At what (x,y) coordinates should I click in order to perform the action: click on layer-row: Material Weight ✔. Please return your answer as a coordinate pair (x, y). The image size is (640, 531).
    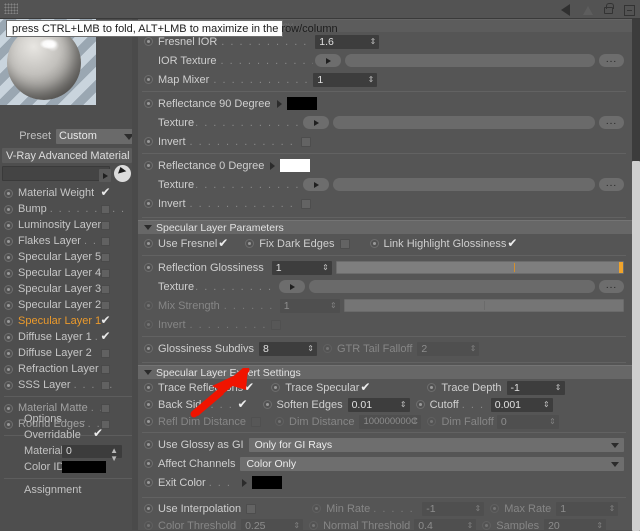
    Looking at the image, I should click on (69, 193).